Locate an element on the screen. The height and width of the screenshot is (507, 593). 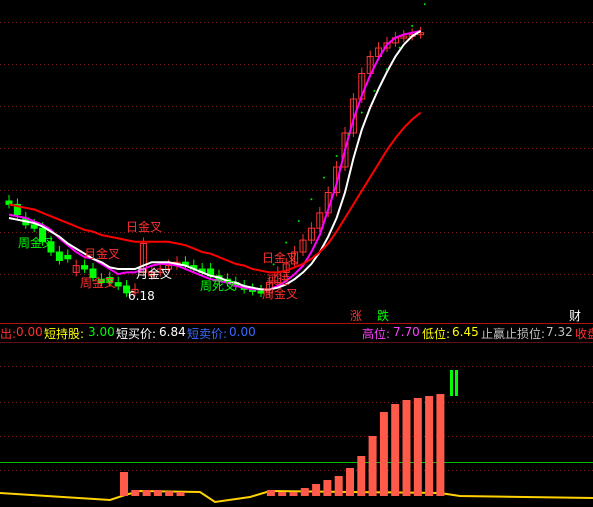
sell-value: 0.00 is located at coordinates (29, 332).